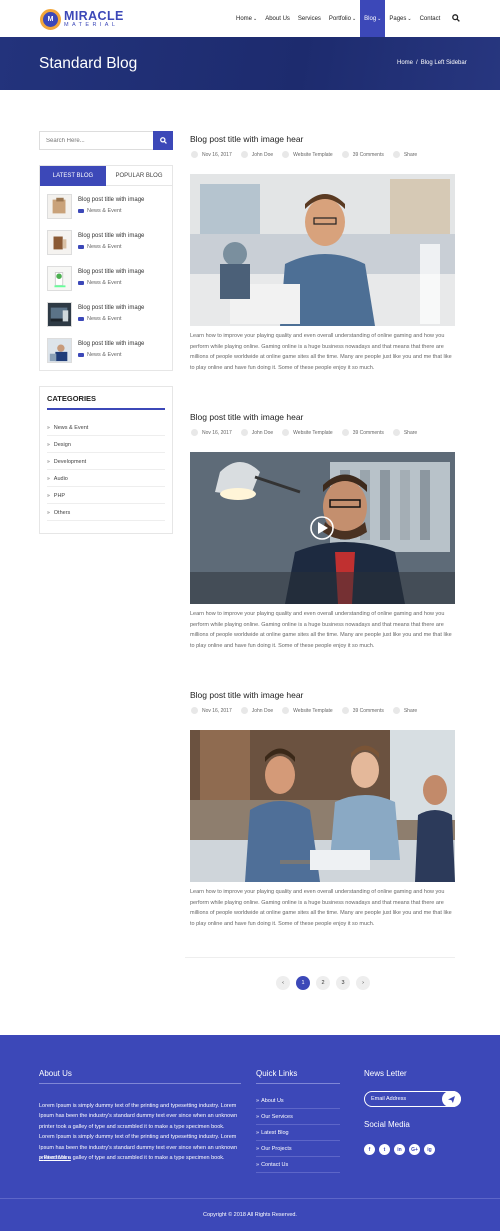 Image resolution: width=500 pixels, height=1231 pixels. What do you see at coordinates (139, 176) in the screenshot?
I see `tab-popular-blog: POPULAR BLOG` at bounding box center [139, 176].